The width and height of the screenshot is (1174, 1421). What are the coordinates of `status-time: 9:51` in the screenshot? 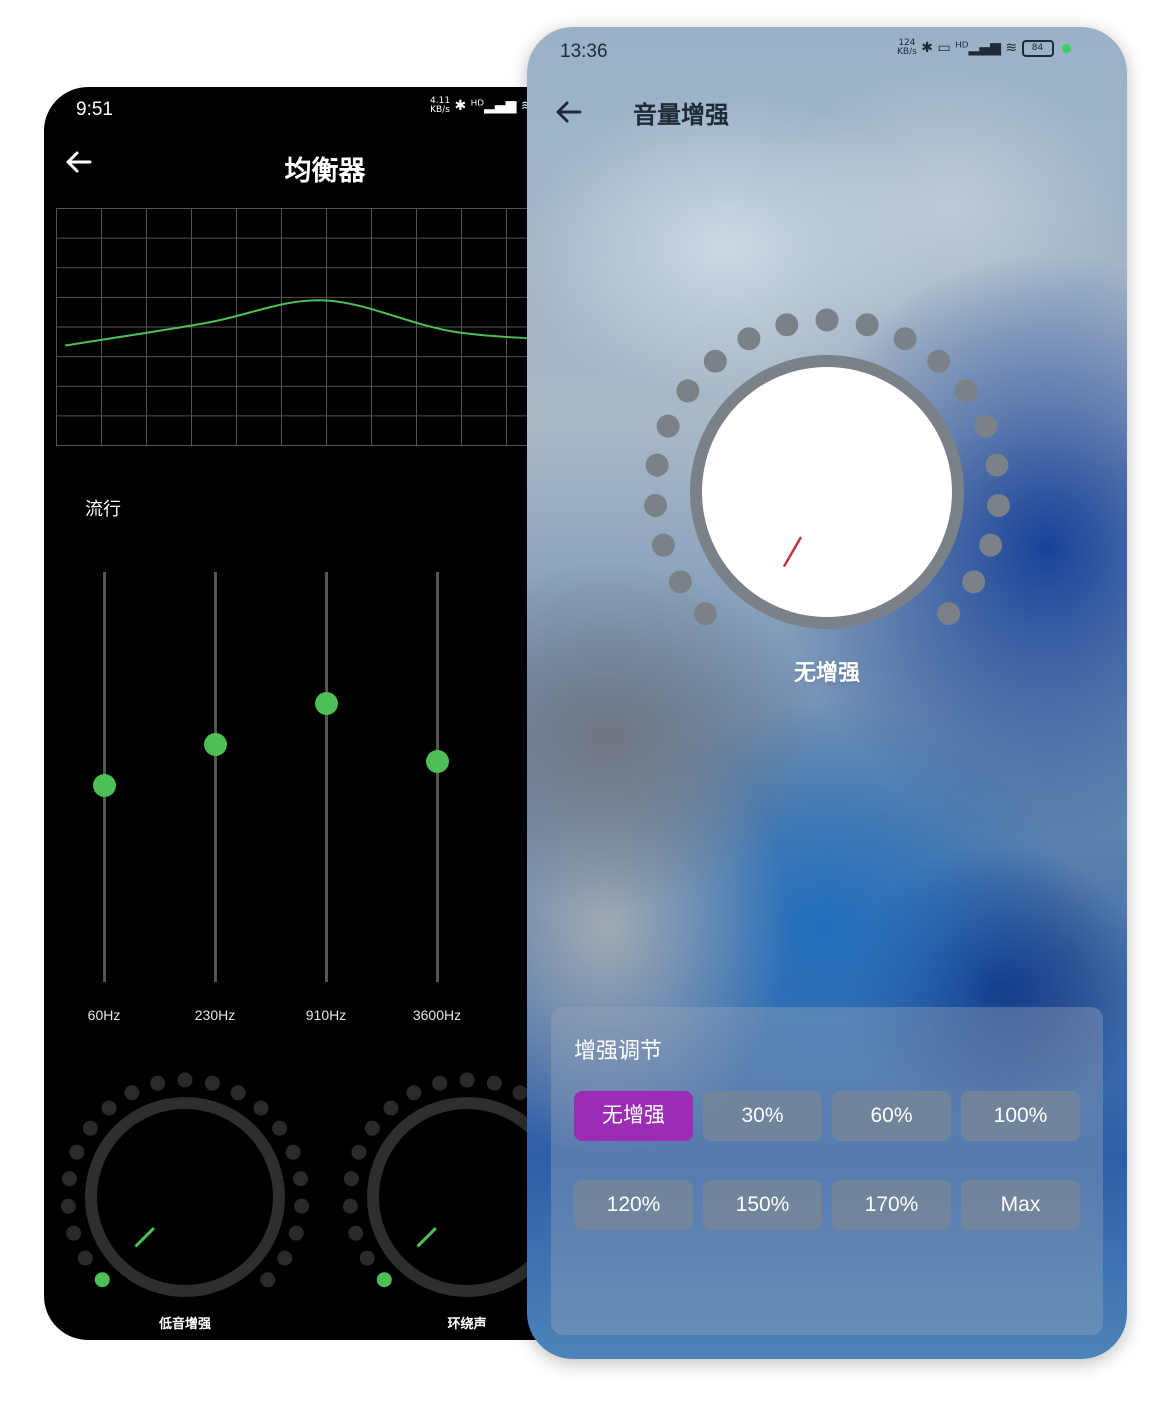 It's located at (94, 109).